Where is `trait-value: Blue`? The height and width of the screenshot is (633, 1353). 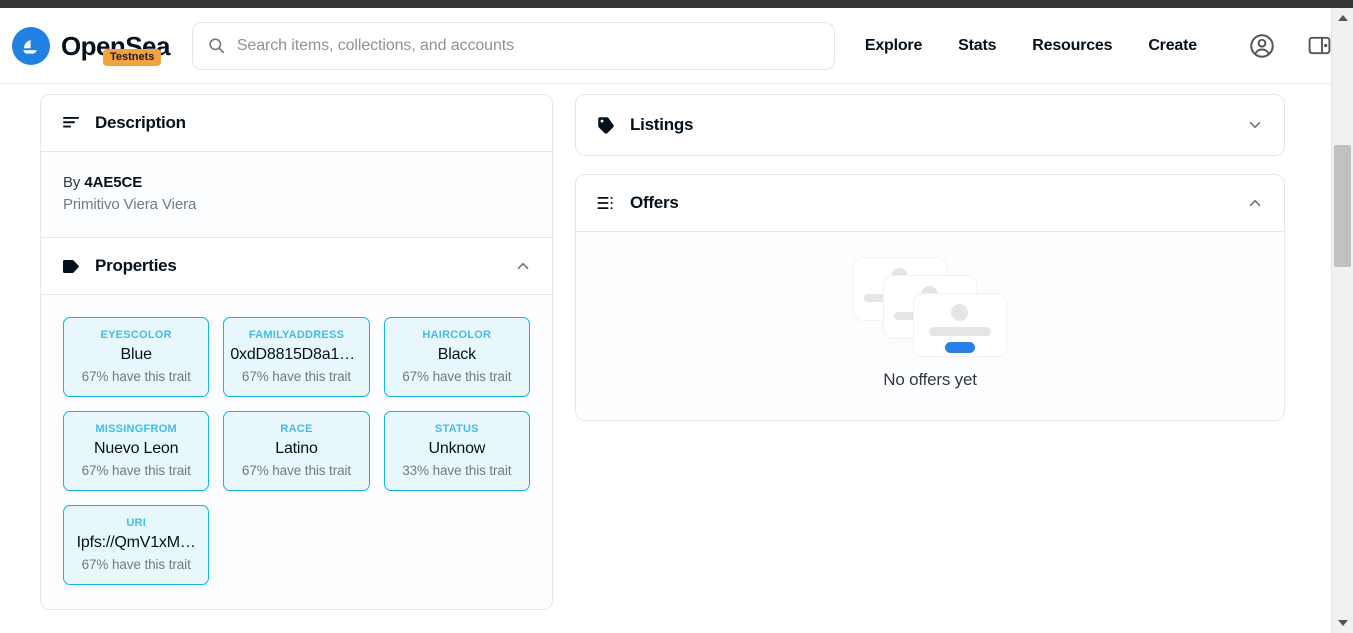 trait-value: Blue is located at coordinates (136, 354).